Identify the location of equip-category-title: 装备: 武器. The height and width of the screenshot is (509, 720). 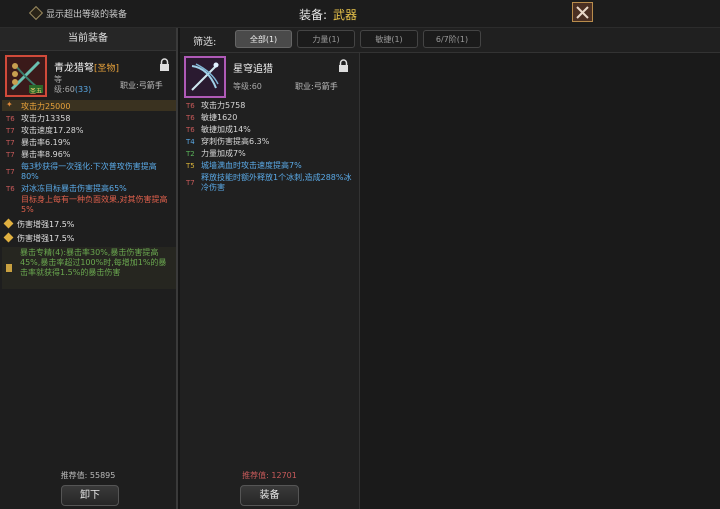
(328, 14).